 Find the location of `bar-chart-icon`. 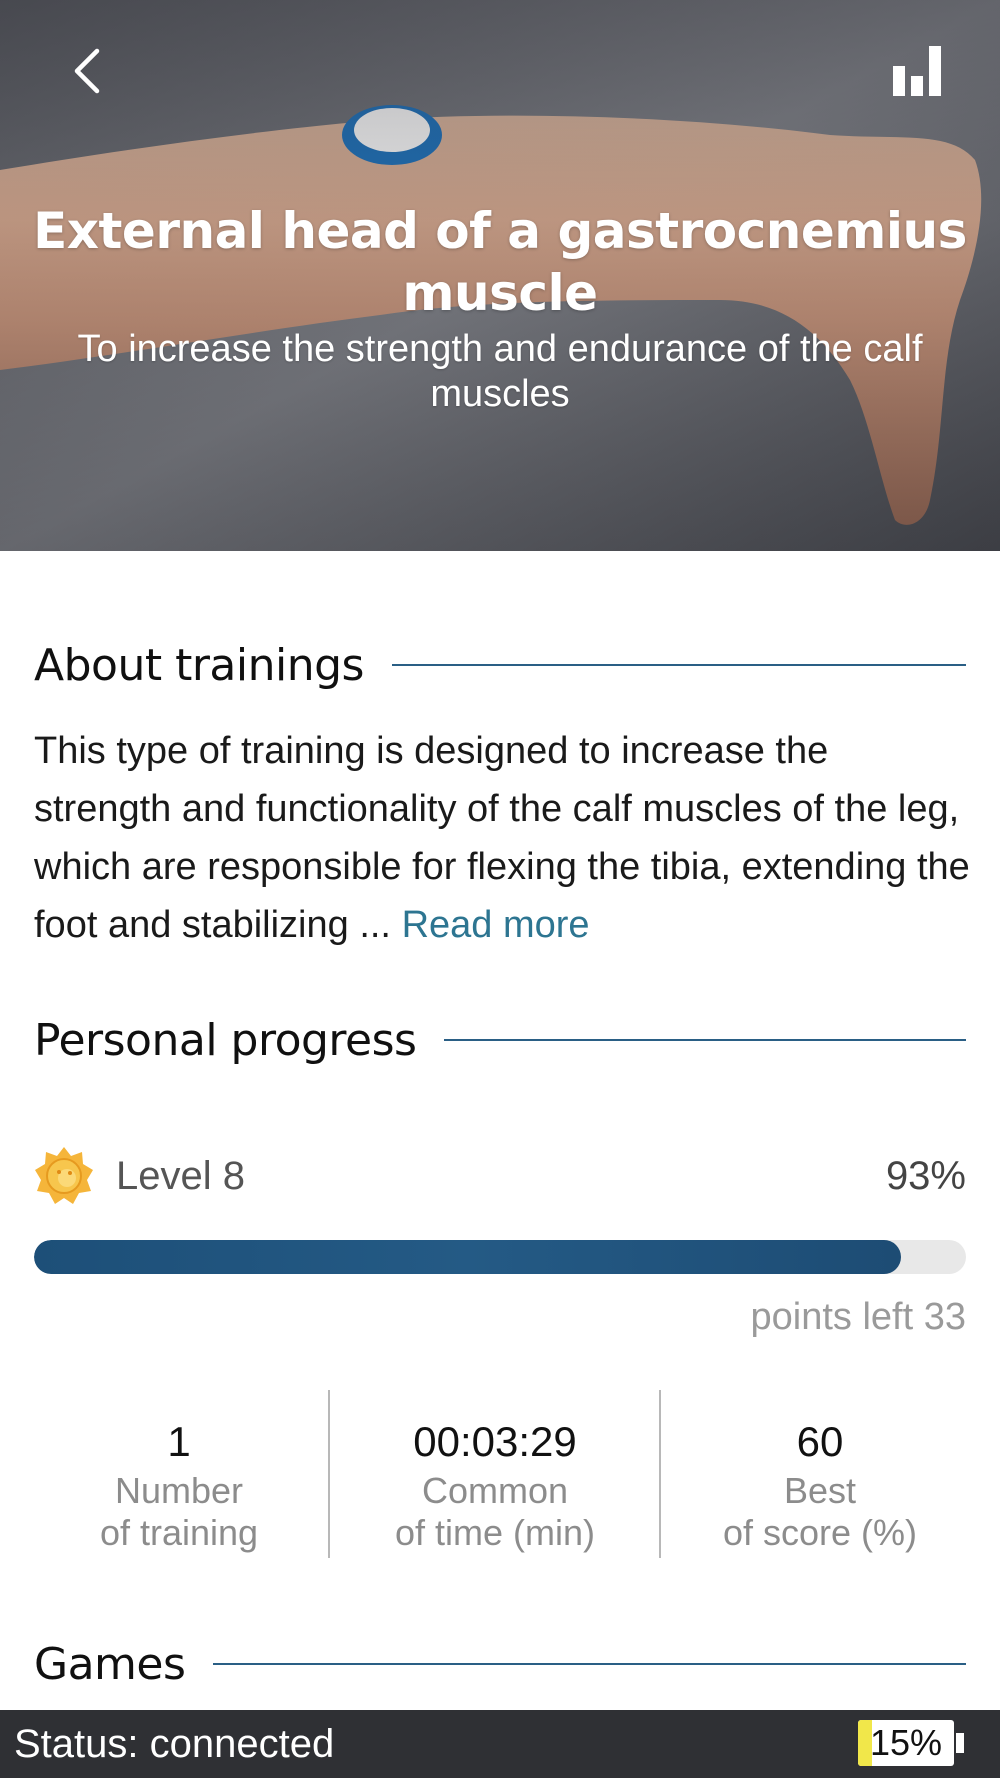

bar-chart-icon is located at coordinates (917, 71).